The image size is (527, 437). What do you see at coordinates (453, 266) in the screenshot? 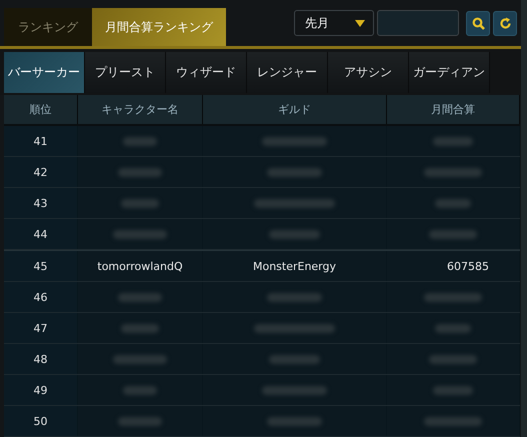
I see `table-cell: 607585` at bounding box center [453, 266].